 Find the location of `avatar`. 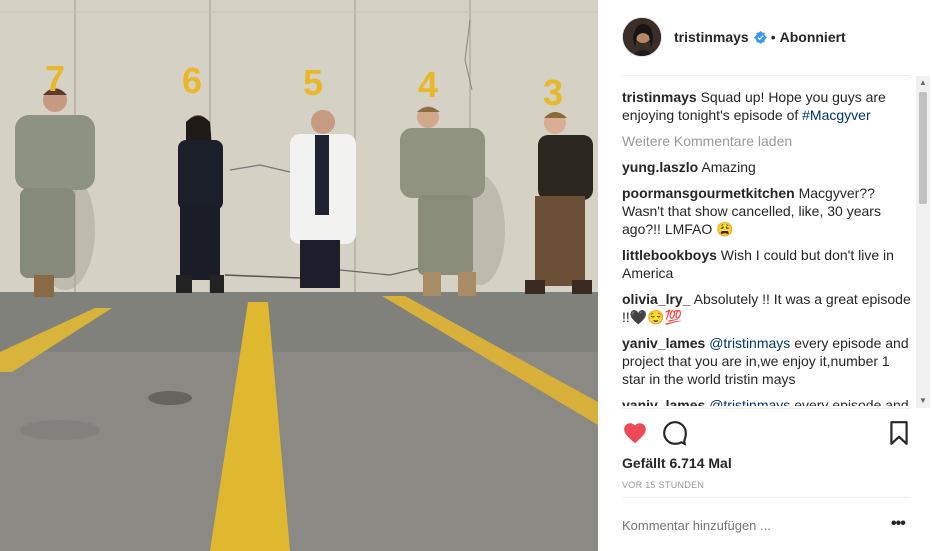

avatar is located at coordinates (642, 37).